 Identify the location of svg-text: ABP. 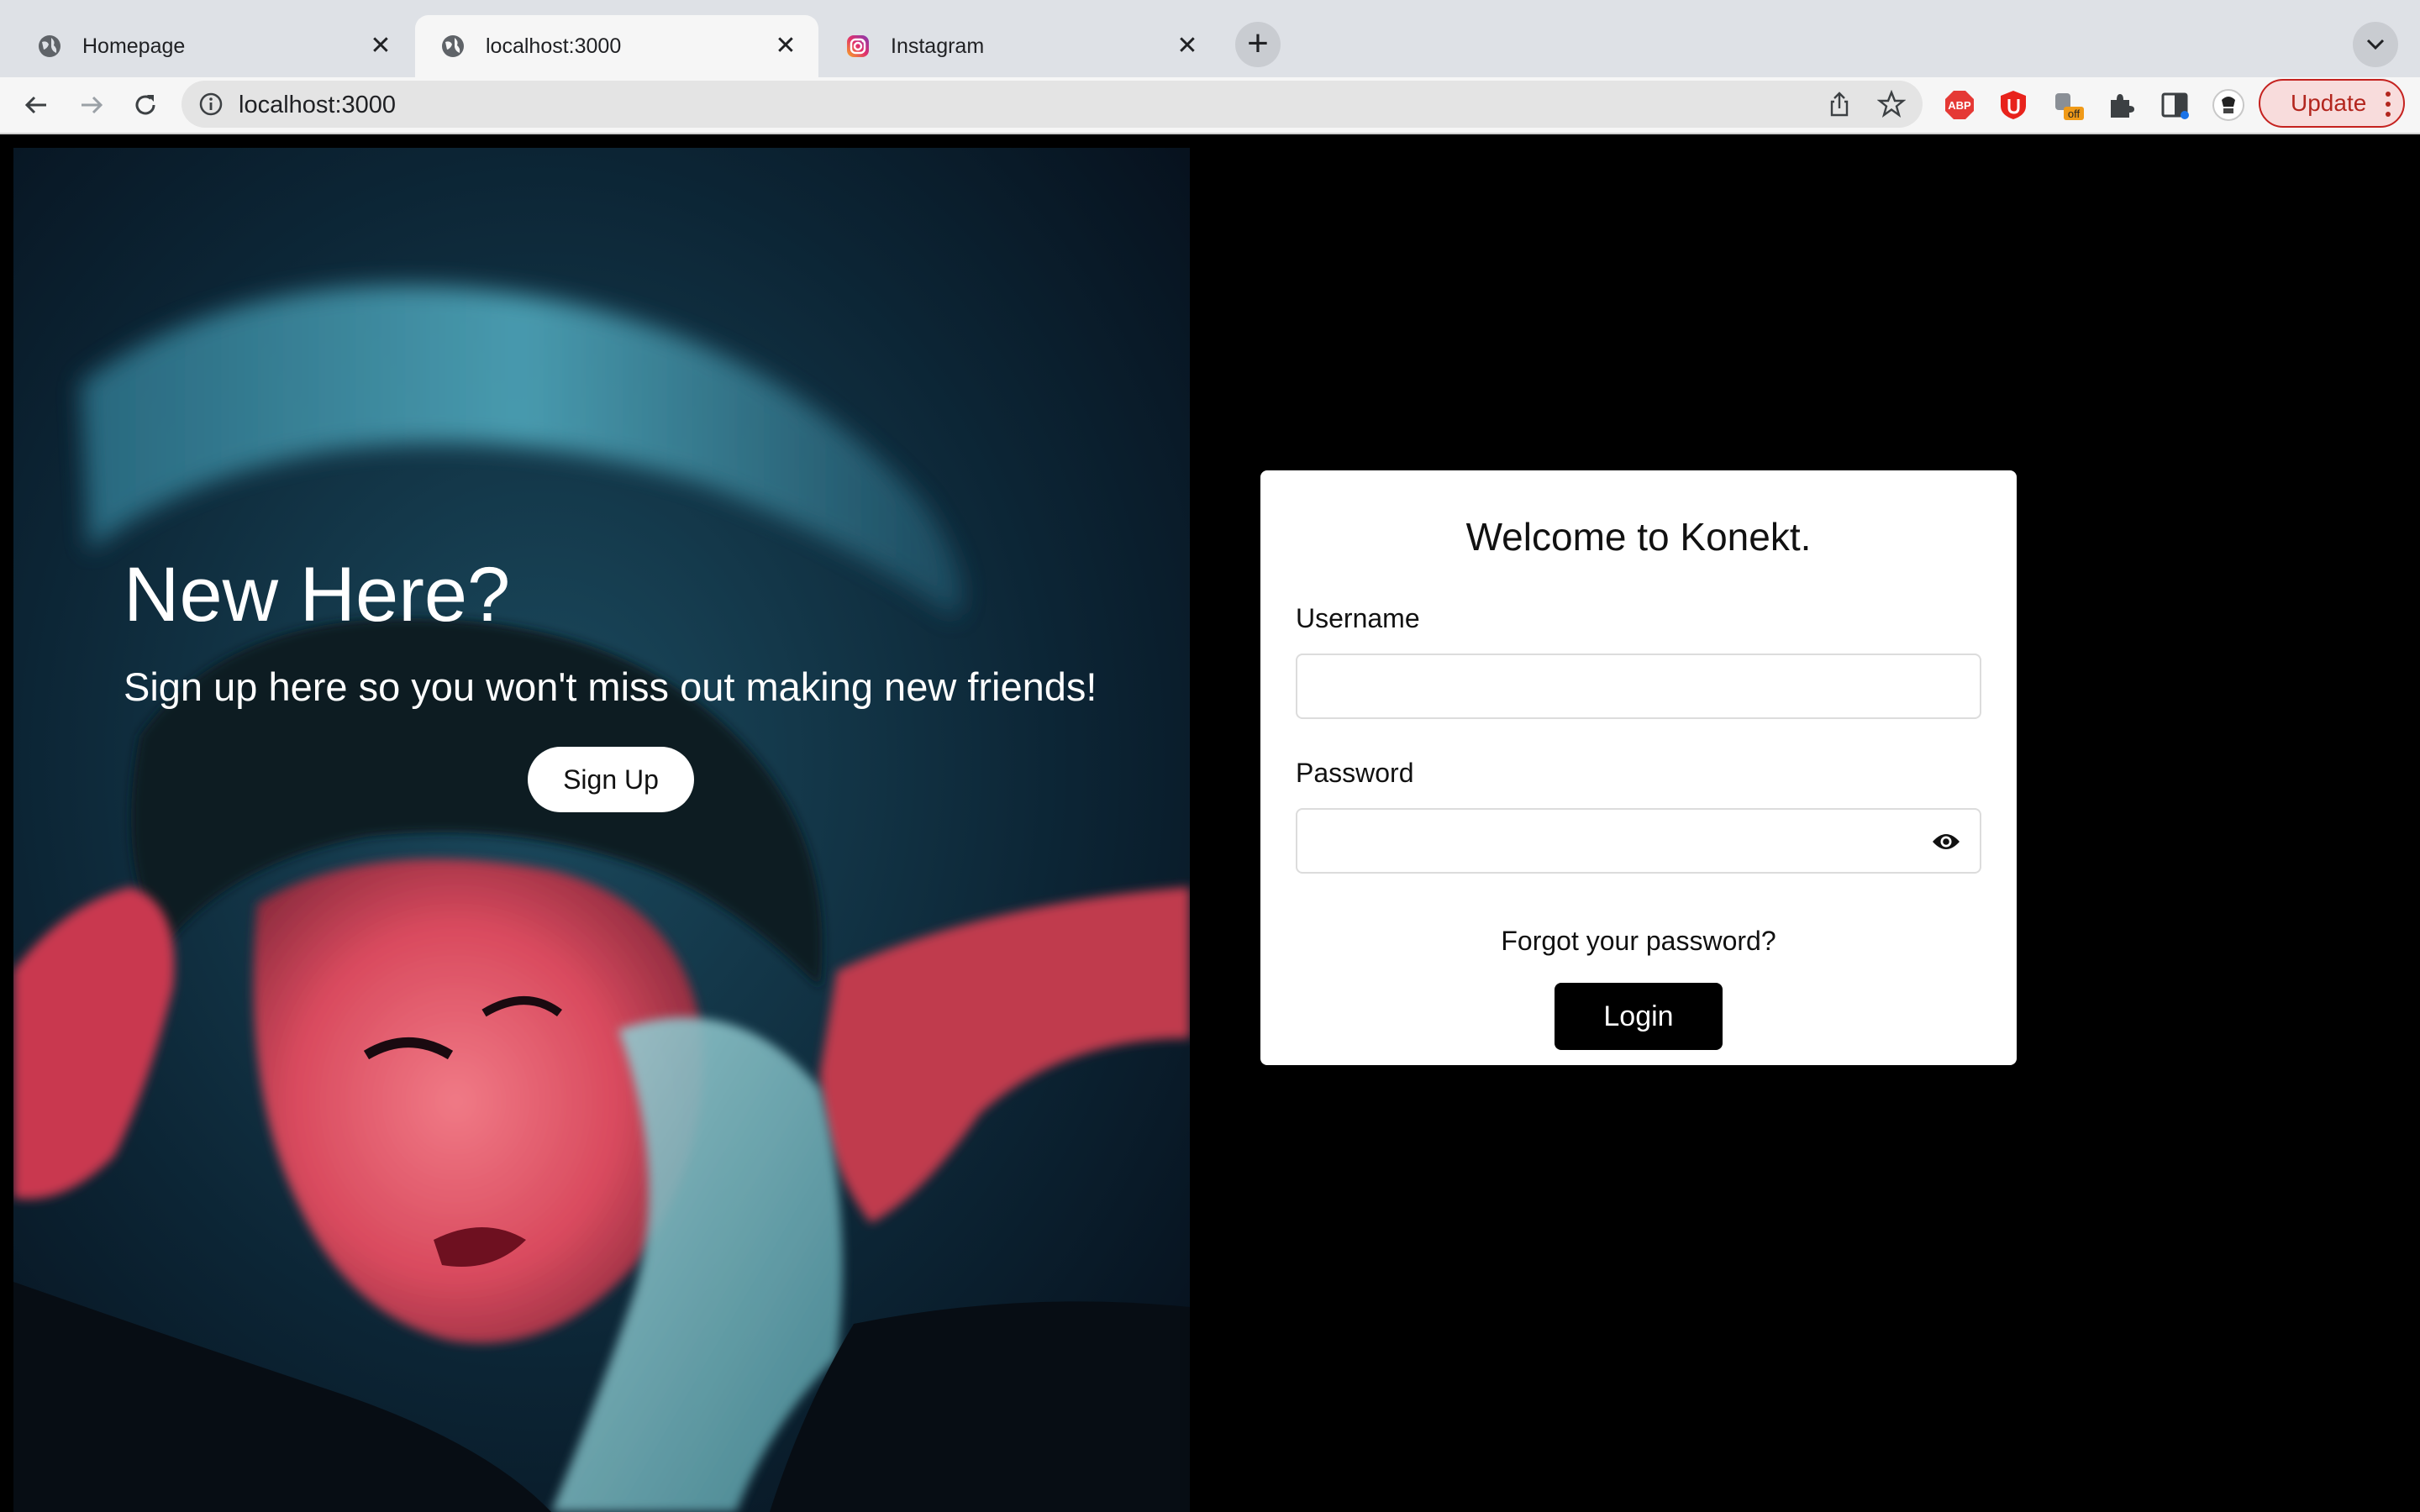
(1960, 105).